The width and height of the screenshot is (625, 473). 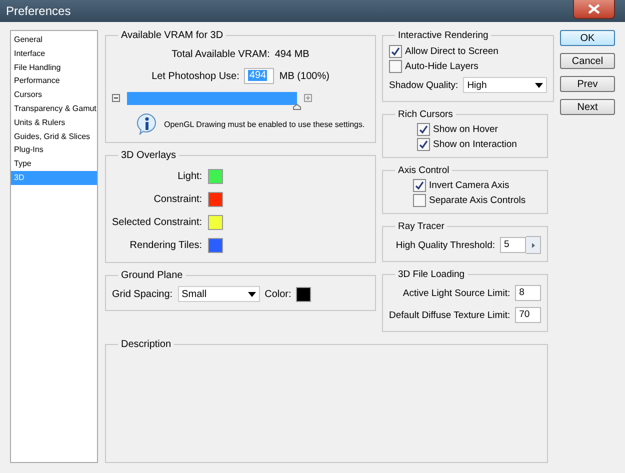 I want to click on info-text: OpenGL Drawing must be enabled to use these settings., so click(x=264, y=124).